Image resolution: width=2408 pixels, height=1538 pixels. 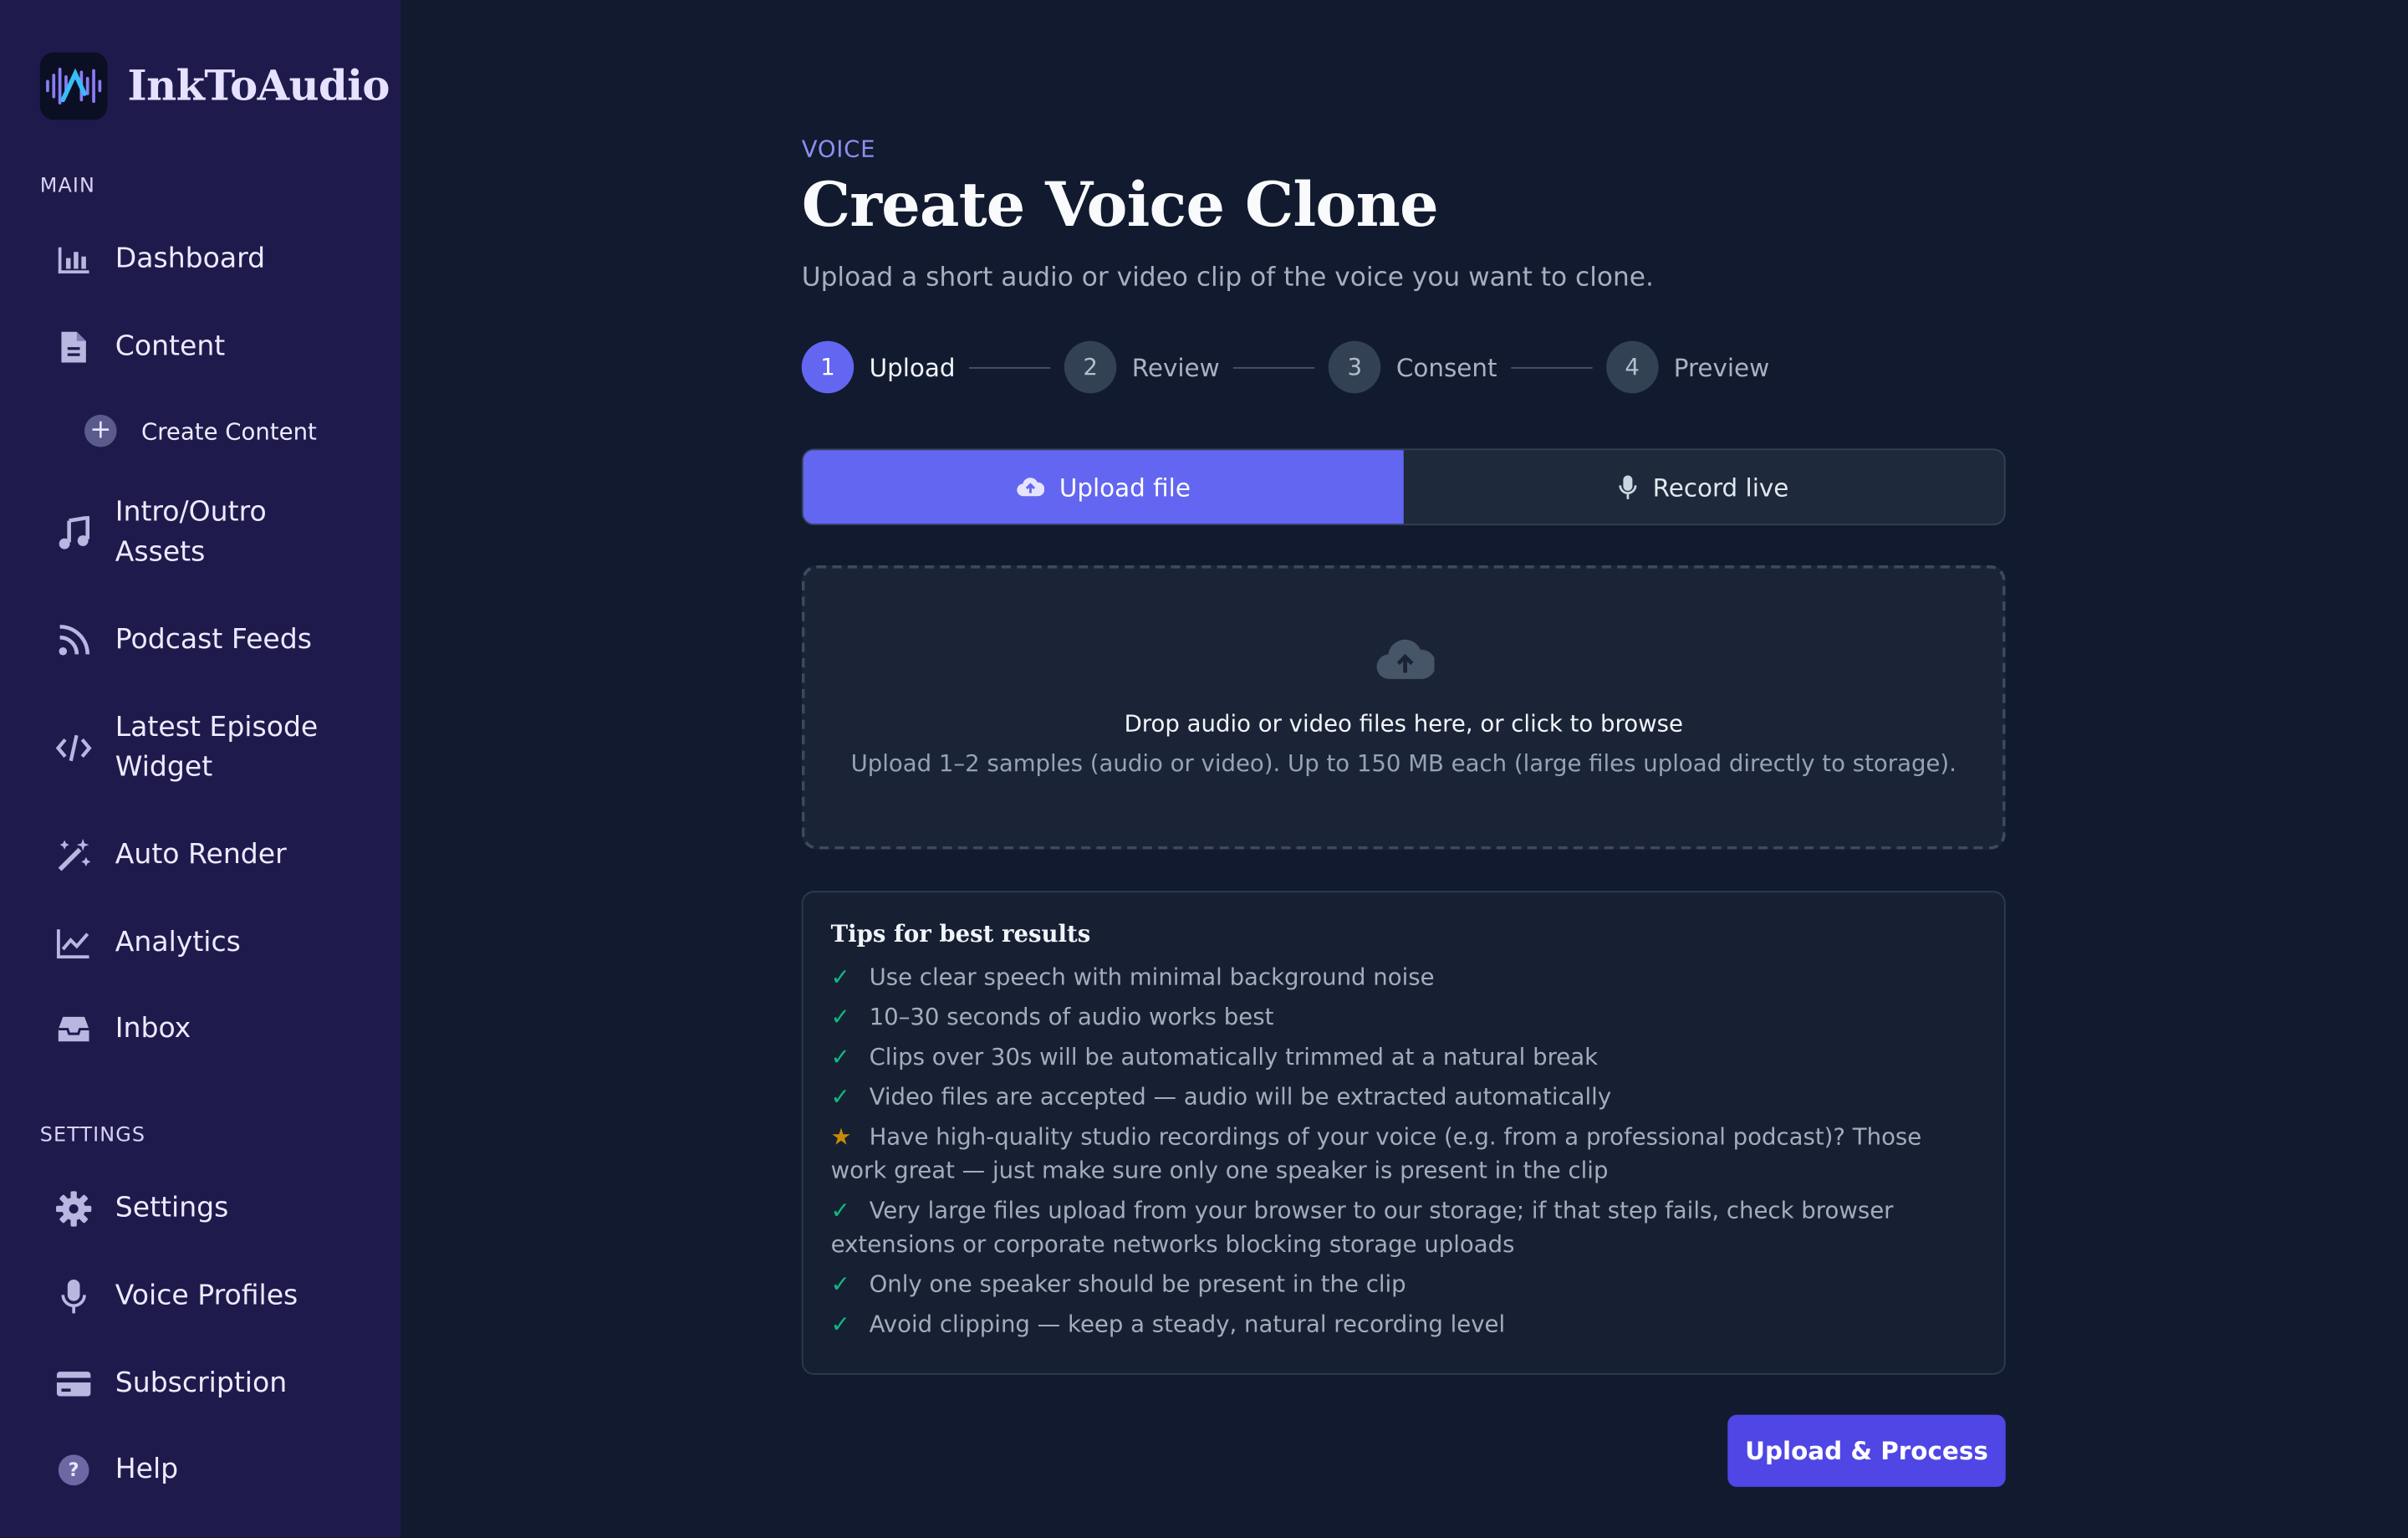 I want to click on sidebar-item-label: Subscription, so click(x=201, y=1383).